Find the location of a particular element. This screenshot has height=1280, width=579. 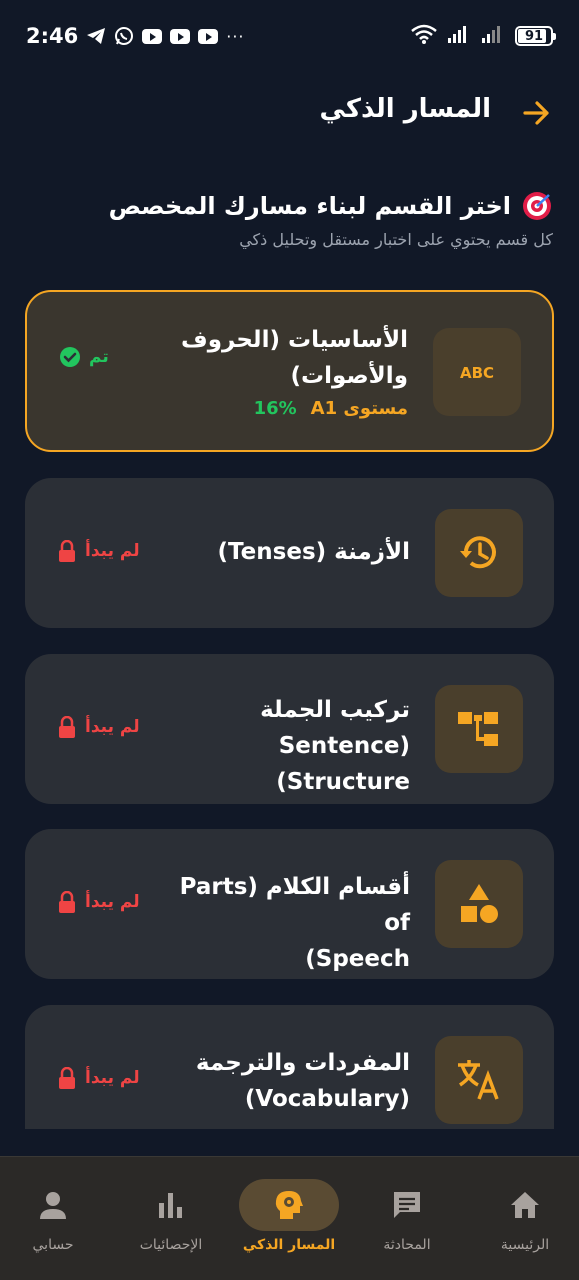

card-title-line: (Sentence Structure) is located at coordinates (343, 764).